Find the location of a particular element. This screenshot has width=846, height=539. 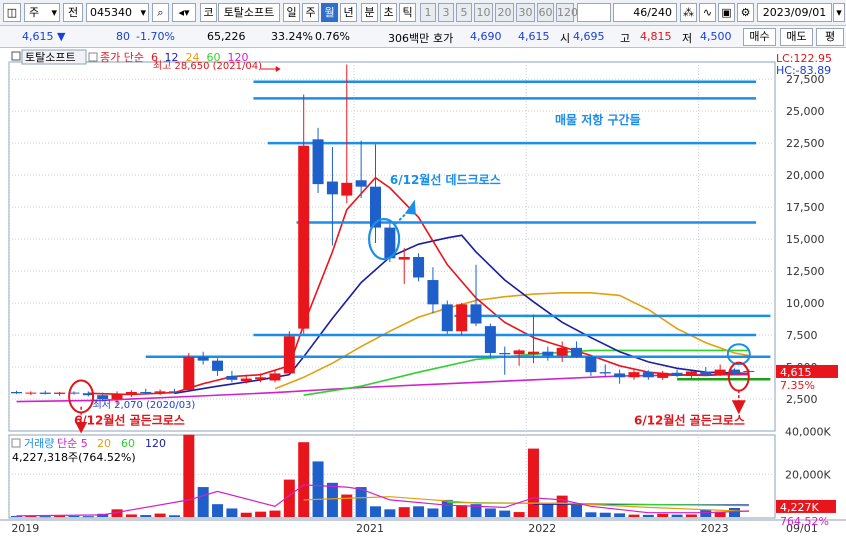

evaluate-button: 평 is located at coordinates (830, 37).